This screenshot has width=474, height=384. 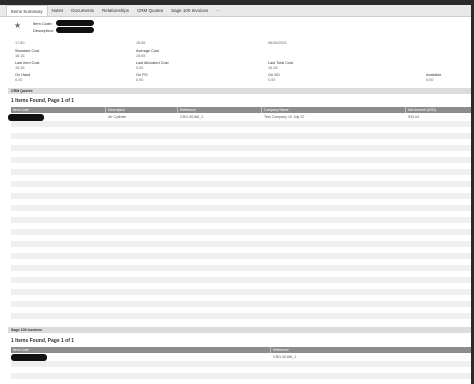 What do you see at coordinates (150, 10) in the screenshot?
I see `tab-crm-quotes: CRM Quotes` at bounding box center [150, 10].